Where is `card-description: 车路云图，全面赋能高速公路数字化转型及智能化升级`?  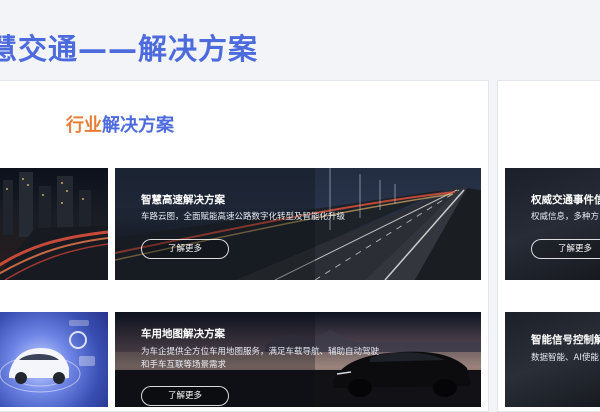 card-description: 车路云图，全面赋能高速公路数字化转型及智能化升级 is located at coordinates (243, 217).